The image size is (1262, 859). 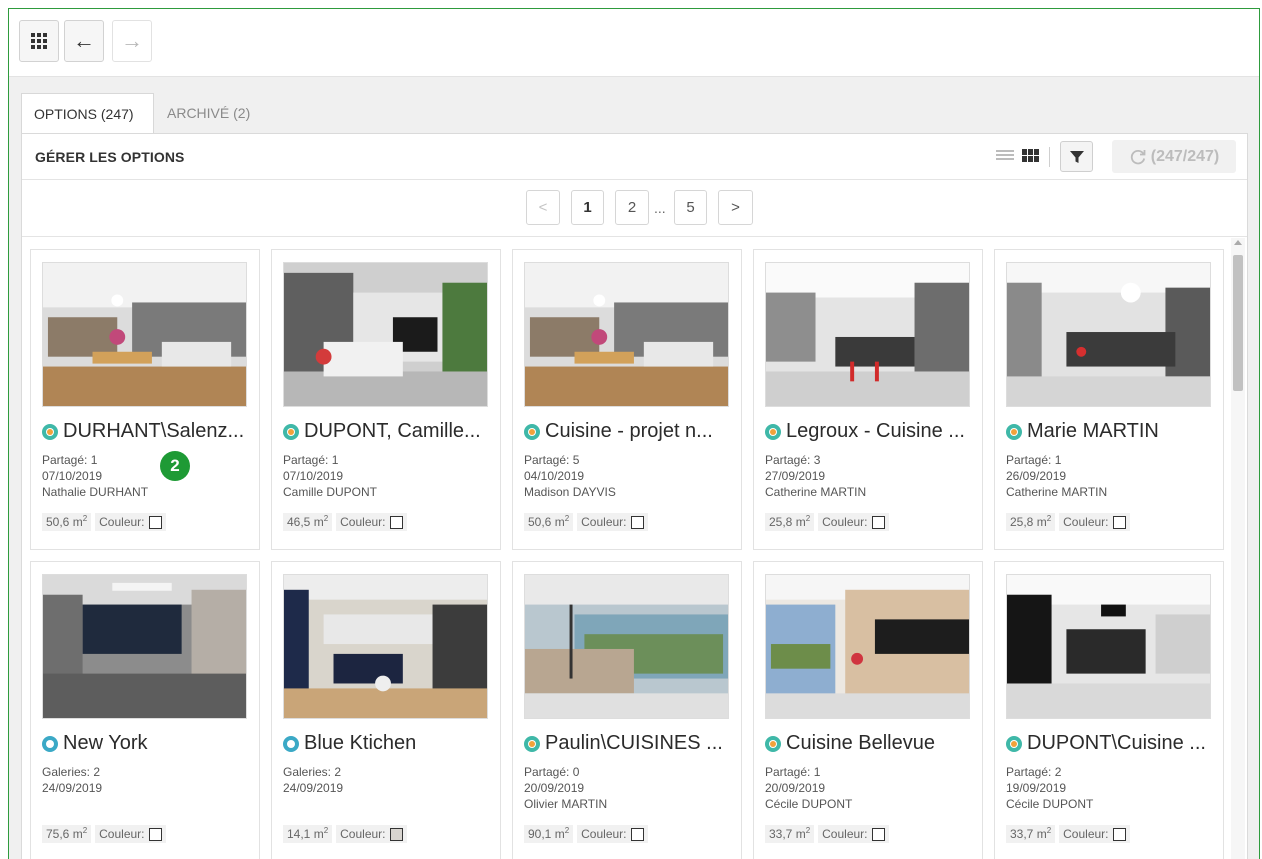 I want to click on forward-button: →, so click(x=132, y=41).